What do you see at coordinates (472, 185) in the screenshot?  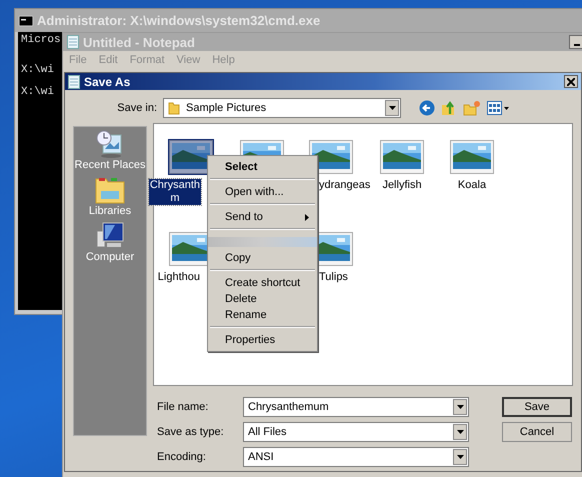 I see `file-name: Koala` at bounding box center [472, 185].